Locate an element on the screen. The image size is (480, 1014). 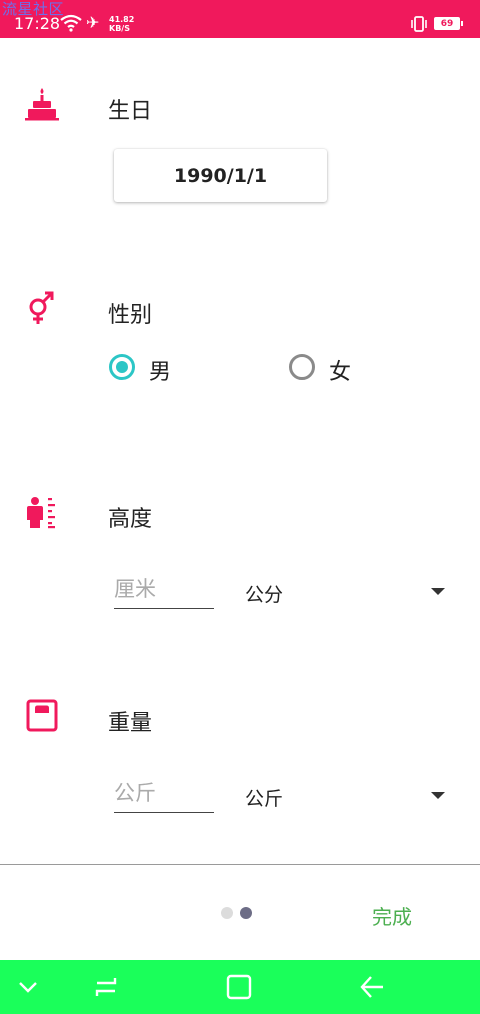
navigation-bar is located at coordinates (240, 987).